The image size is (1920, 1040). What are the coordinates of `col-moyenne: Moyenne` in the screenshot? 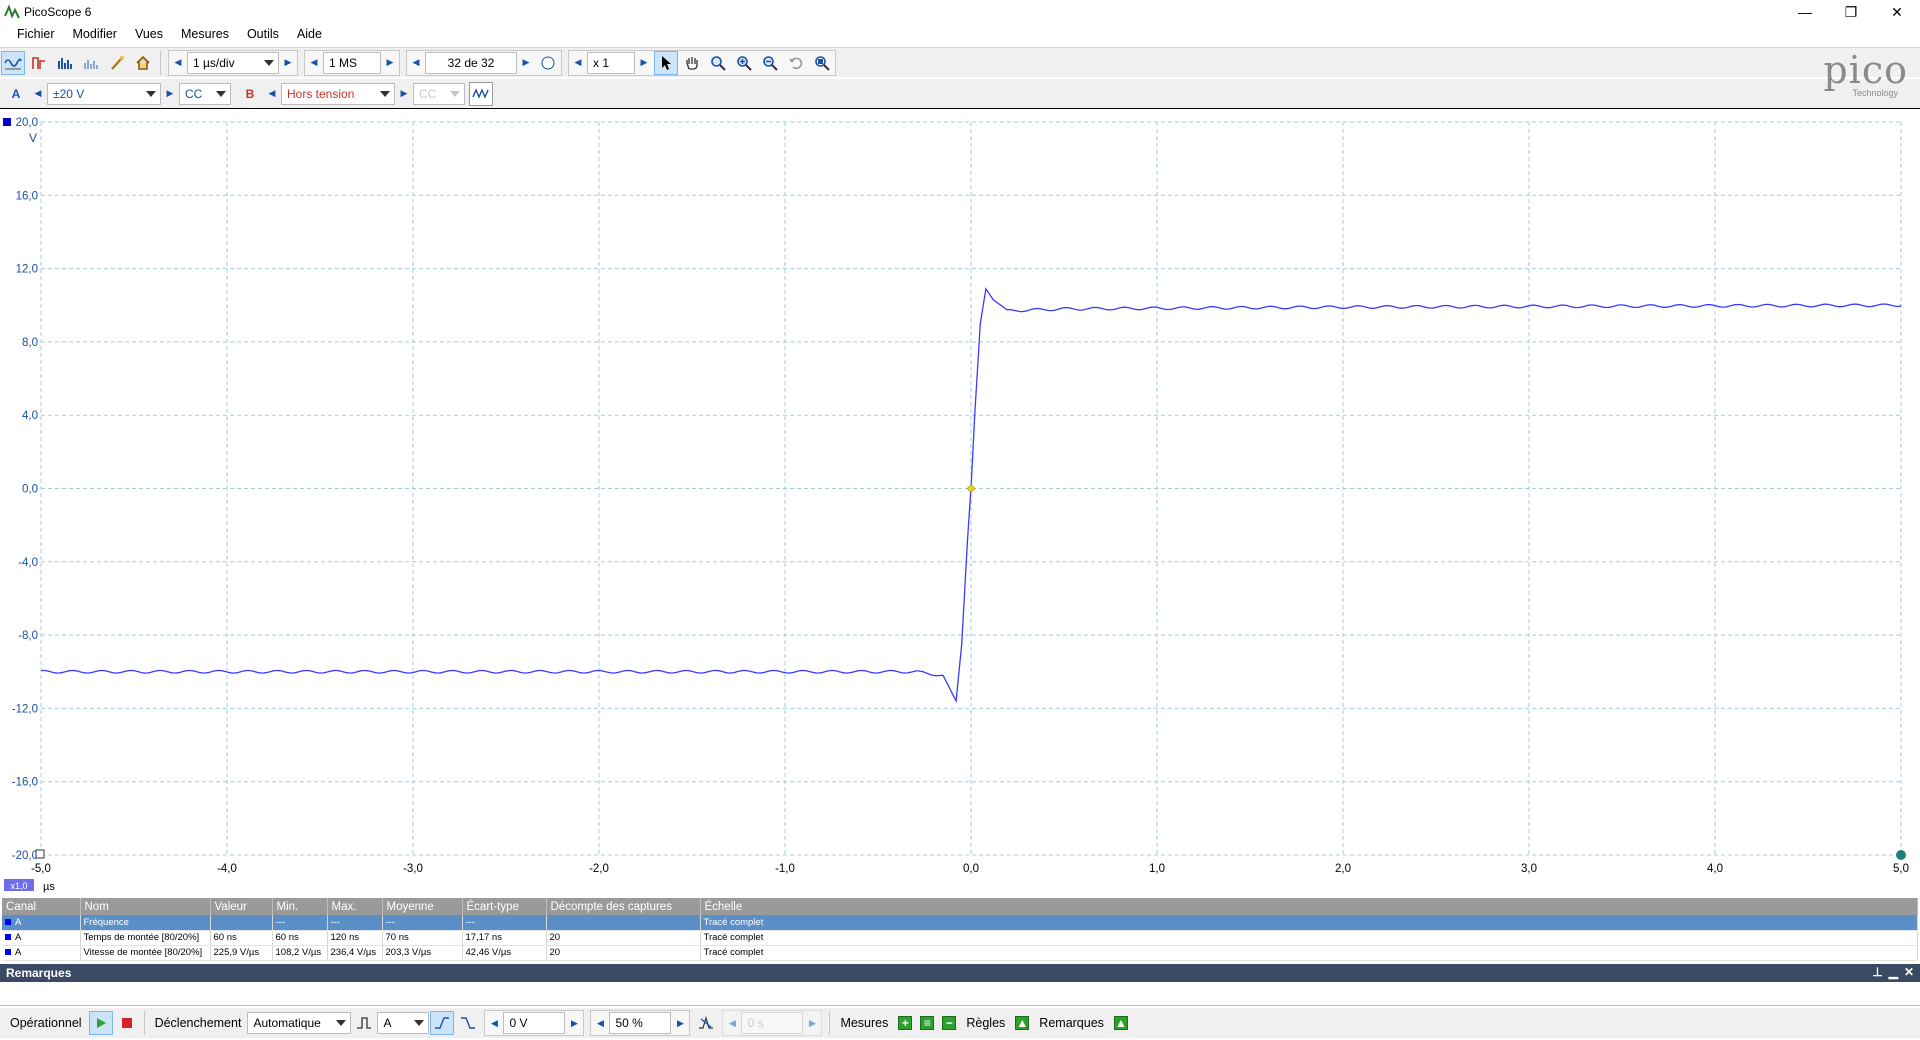 It's located at (422, 906).